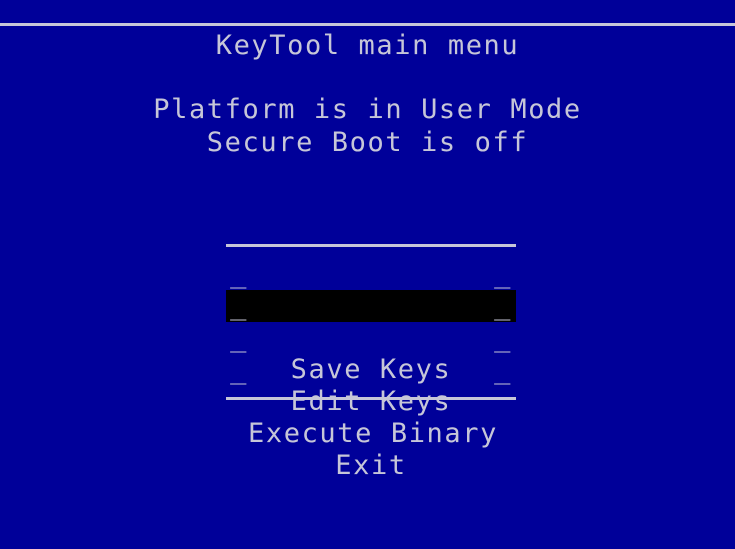 Image resolution: width=735 pixels, height=549 pixels. What do you see at coordinates (367, 109) in the screenshot?
I see `platform-mode-status: Platform is in User Mode` at bounding box center [367, 109].